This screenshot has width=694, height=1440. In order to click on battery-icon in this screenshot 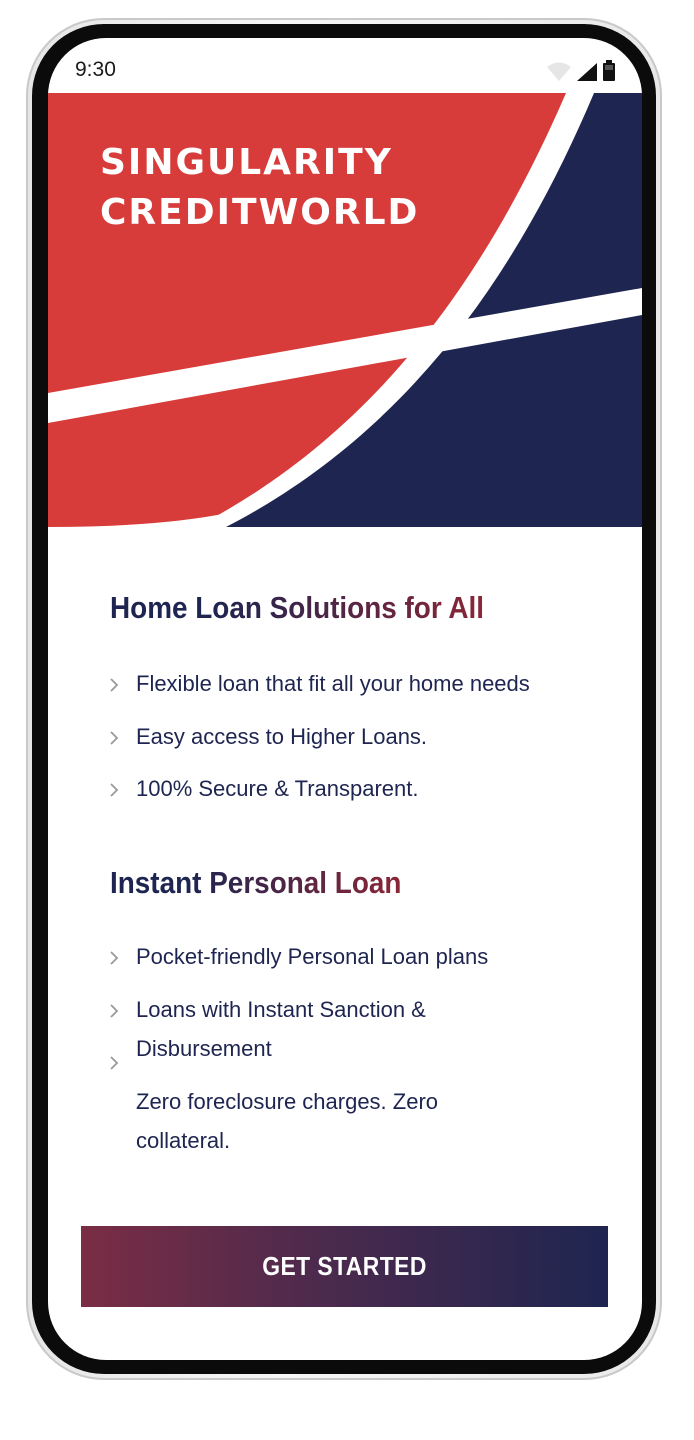, I will do `click(609, 70)`.